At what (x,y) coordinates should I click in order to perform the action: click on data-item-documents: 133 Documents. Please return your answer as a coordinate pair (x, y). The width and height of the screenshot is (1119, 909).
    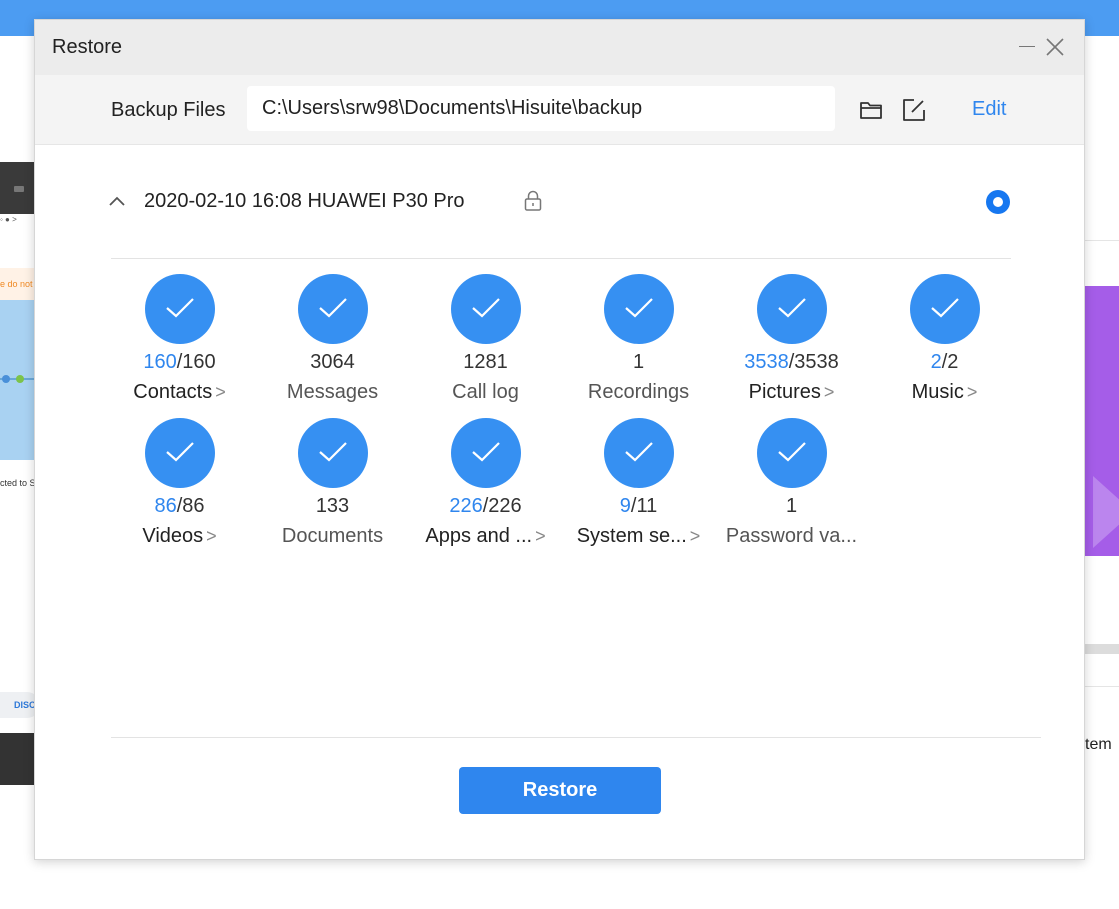
    Looking at the image, I should click on (332, 488).